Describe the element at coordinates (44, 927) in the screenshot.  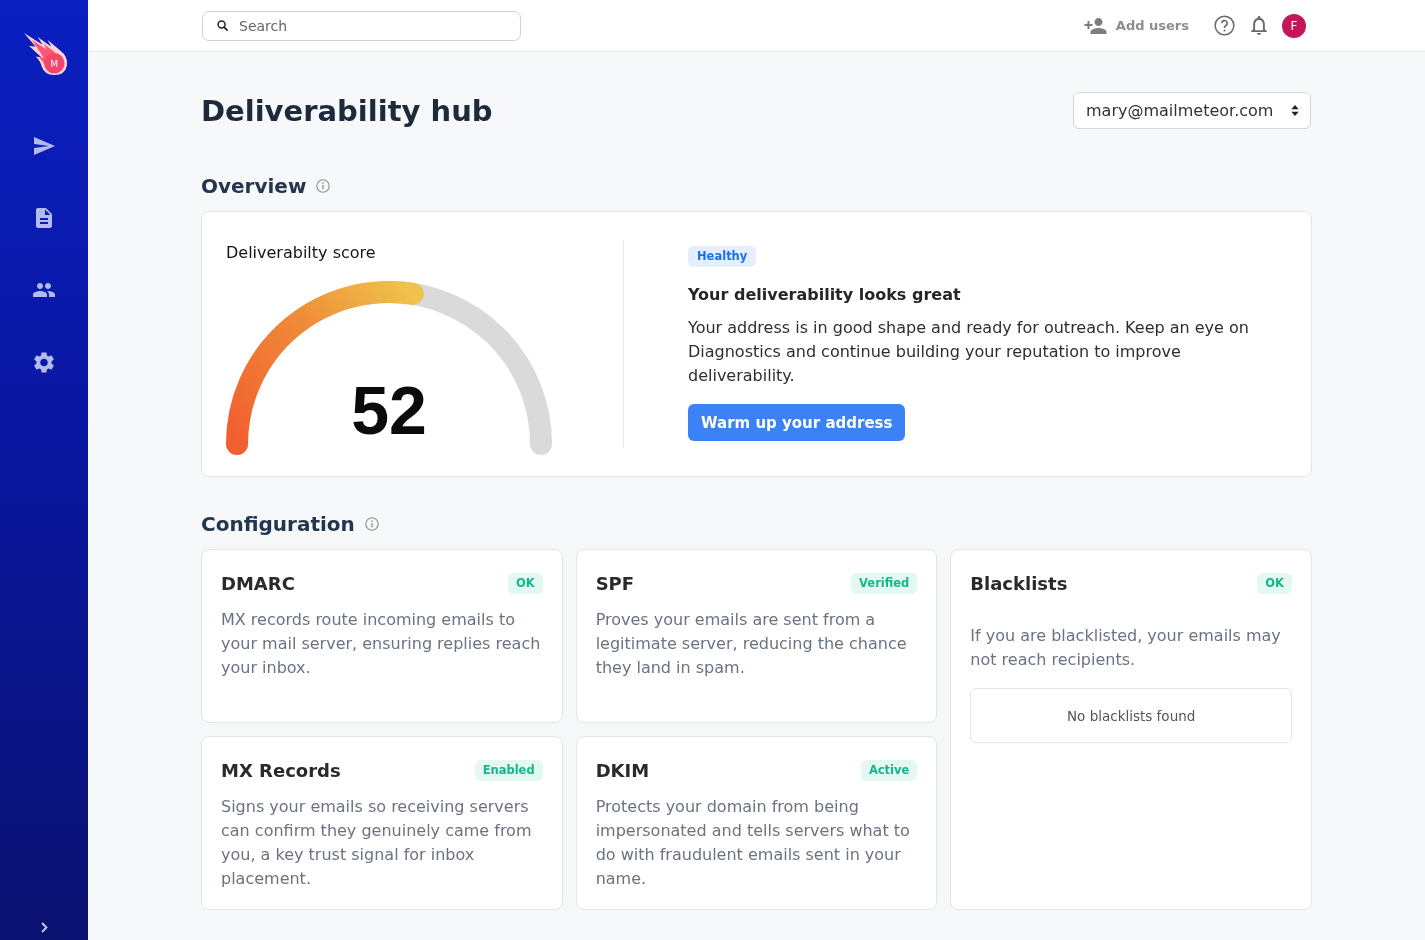
I see `chevron-right-icon` at that location.